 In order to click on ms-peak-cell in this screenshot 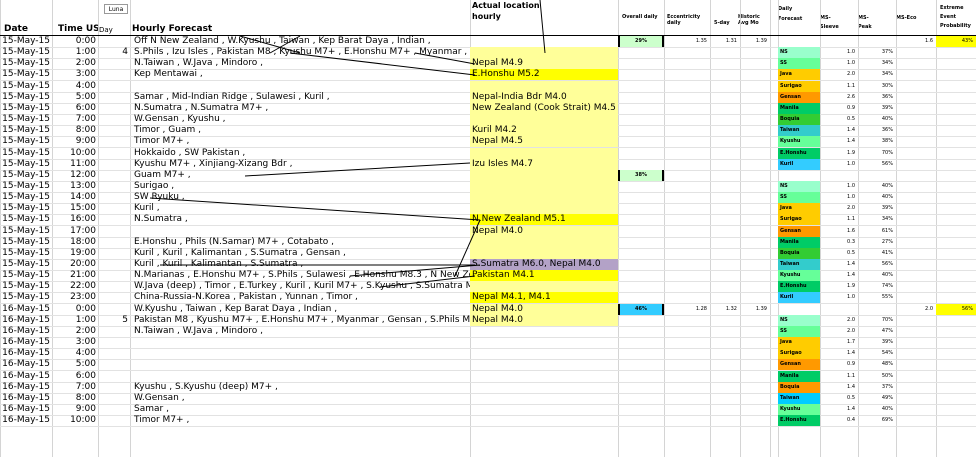, I will do `click(877, 175)`.